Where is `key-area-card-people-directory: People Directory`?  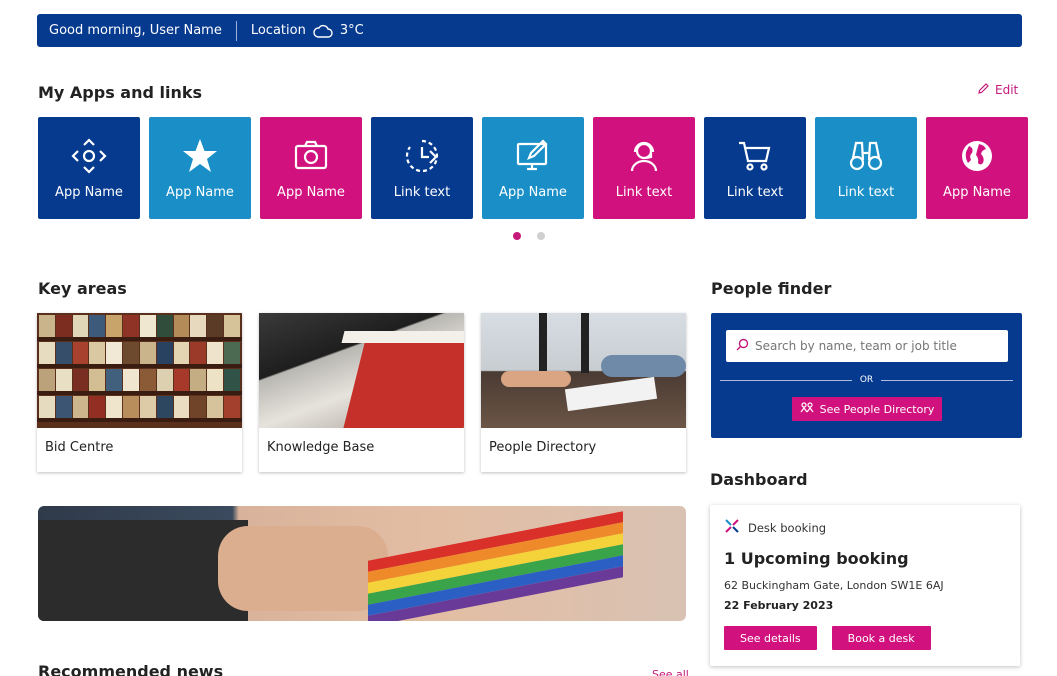 key-area-card-people-directory: People Directory is located at coordinates (583, 392).